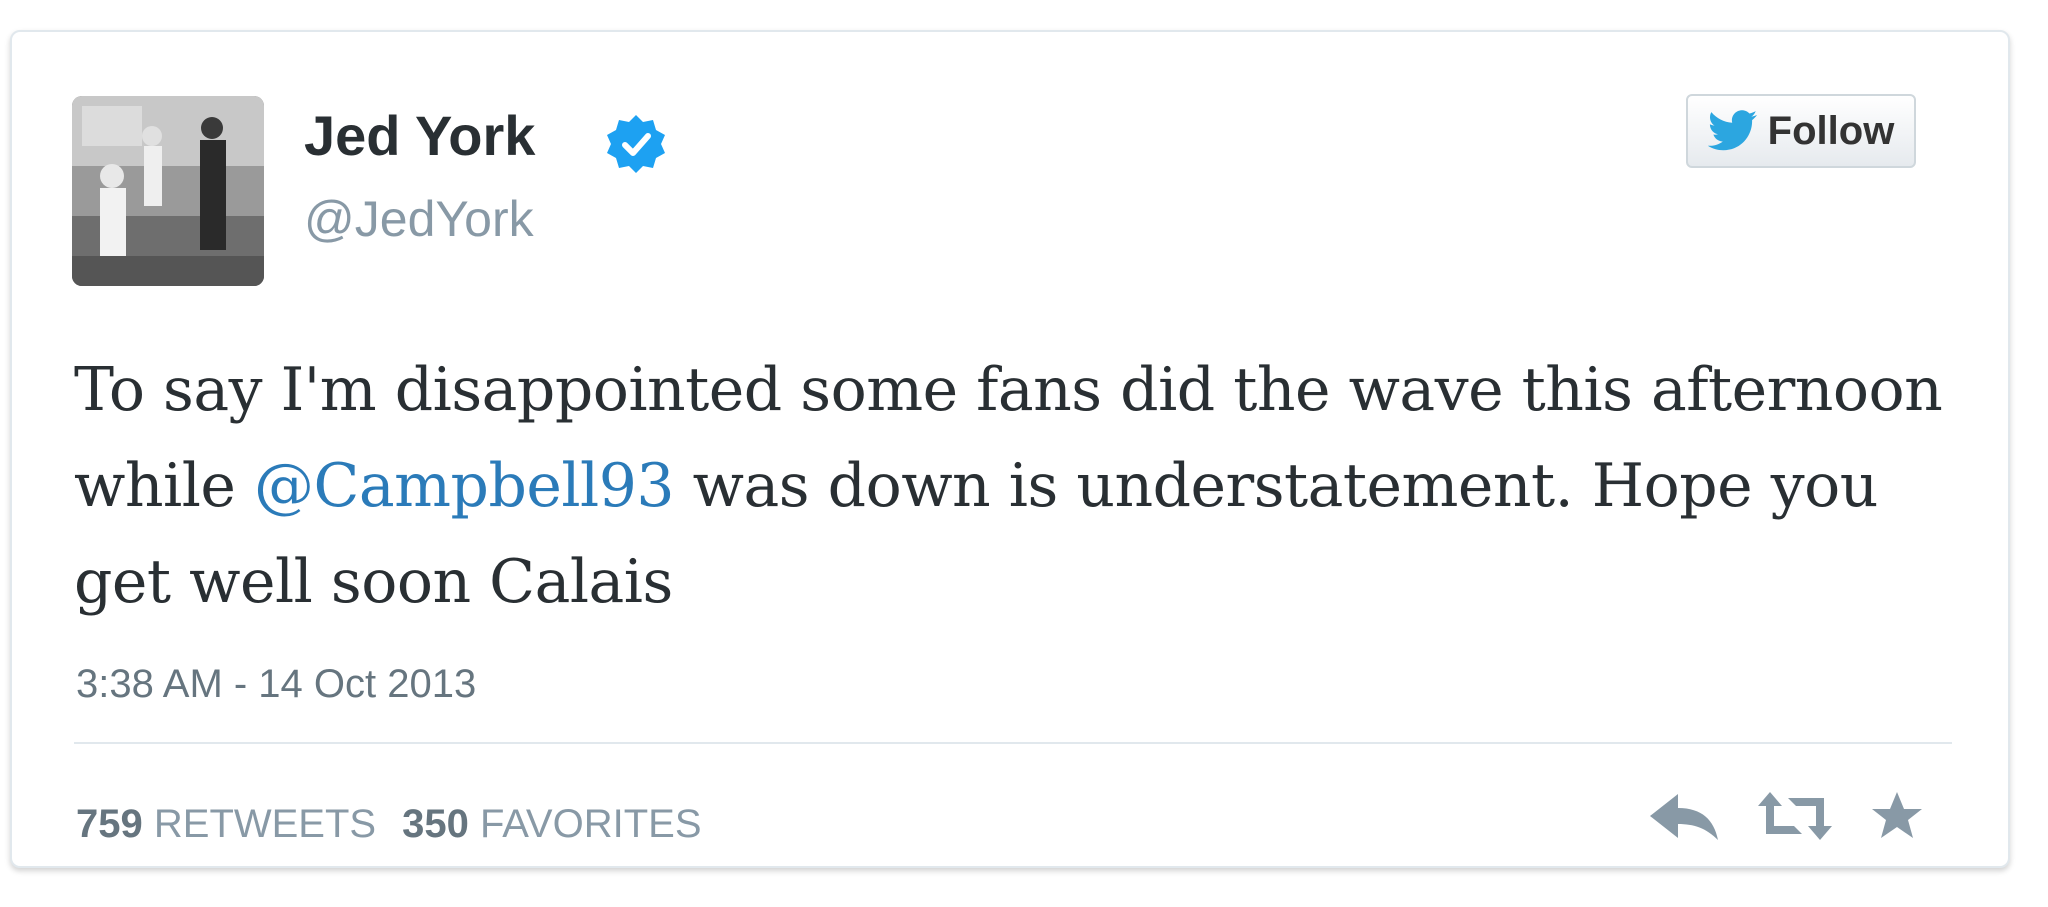 The image size is (2048, 907). What do you see at coordinates (168, 191) in the screenshot?
I see `avatar` at bounding box center [168, 191].